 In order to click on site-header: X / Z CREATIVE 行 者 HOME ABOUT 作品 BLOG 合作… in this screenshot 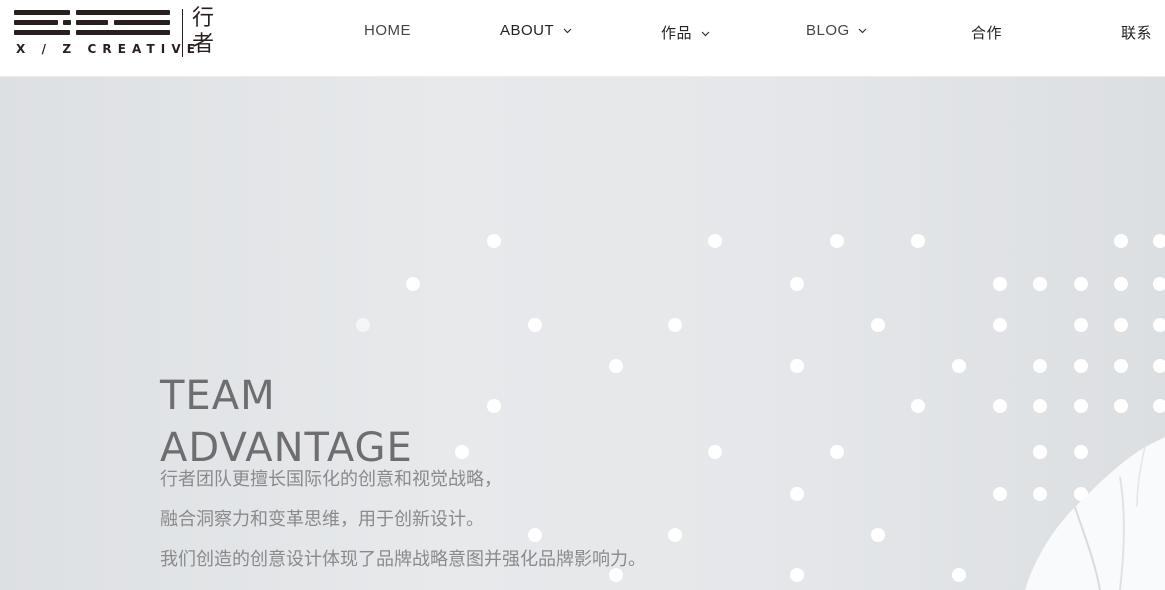, I will do `click(582, 38)`.